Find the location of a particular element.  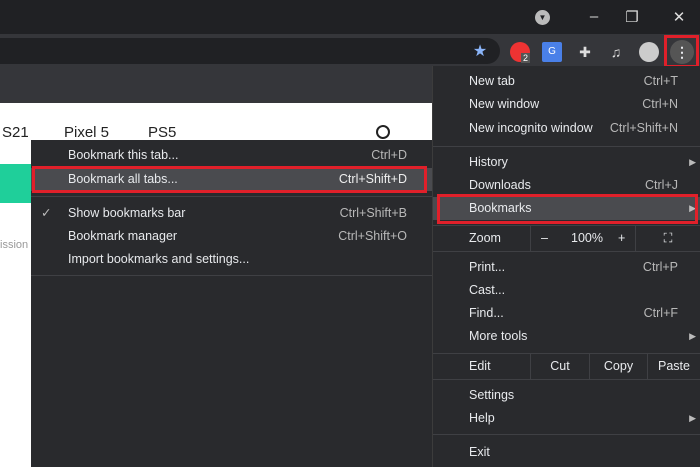

label: Edit is located at coordinates (480, 366).